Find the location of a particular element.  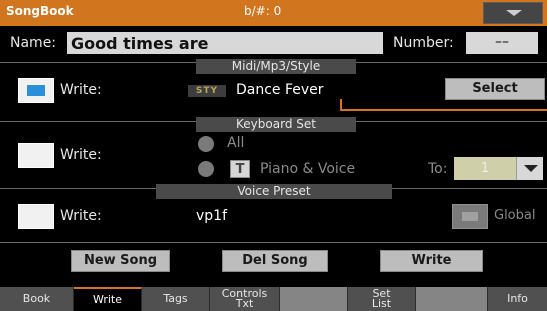

title-bar: SongBook b/#: 0 is located at coordinates (273, 13).